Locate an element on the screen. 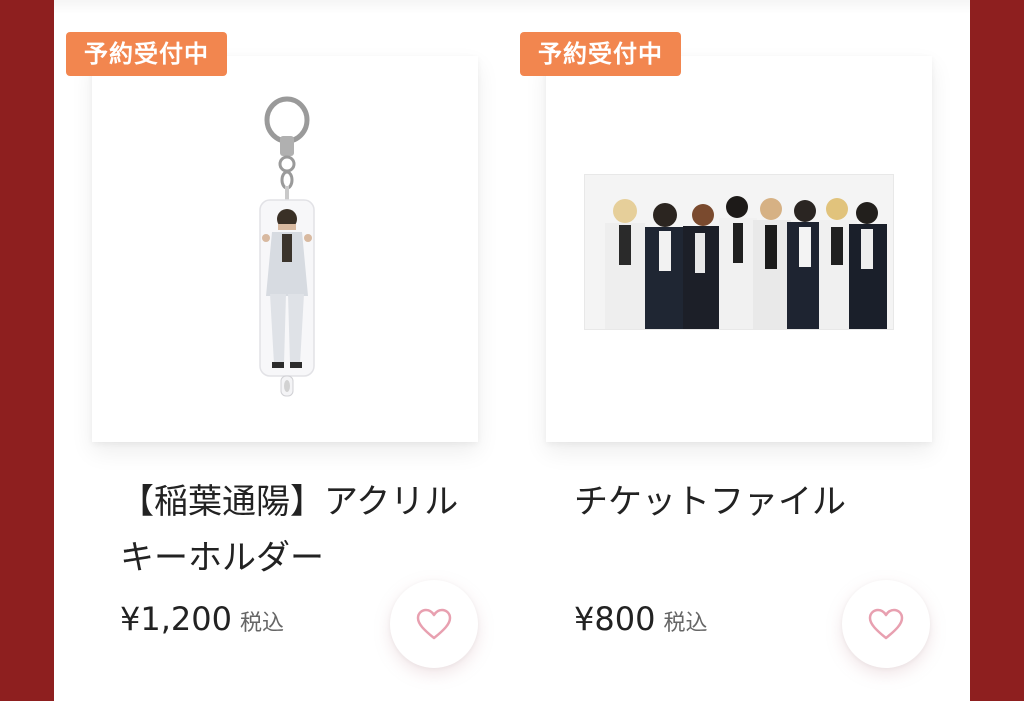 The width and height of the screenshot is (1024, 701). product-price: ¥1,200 is located at coordinates (176, 619).